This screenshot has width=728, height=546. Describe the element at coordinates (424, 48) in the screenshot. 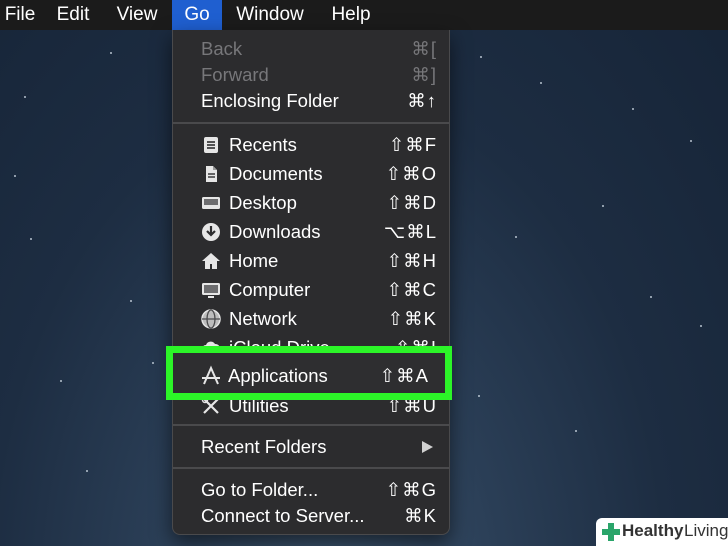

I see `shortcut: ⌘[` at that location.